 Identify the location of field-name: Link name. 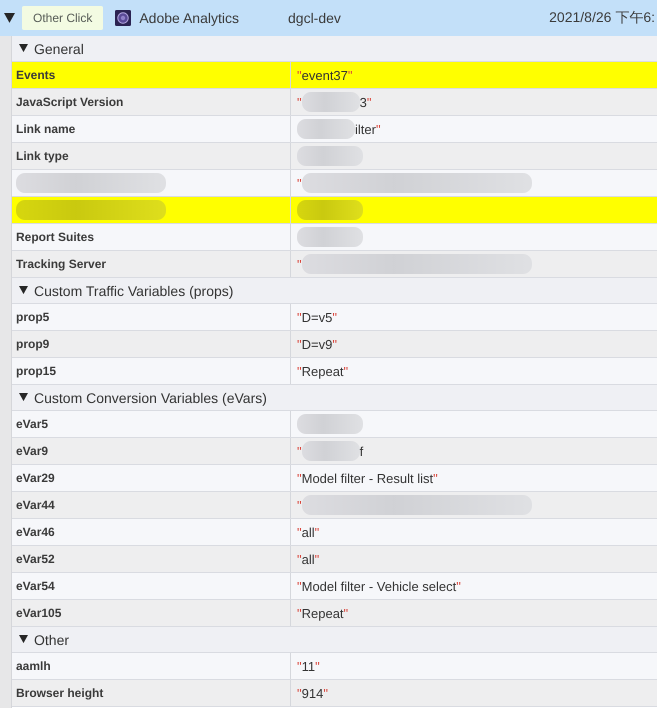
(46, 129).